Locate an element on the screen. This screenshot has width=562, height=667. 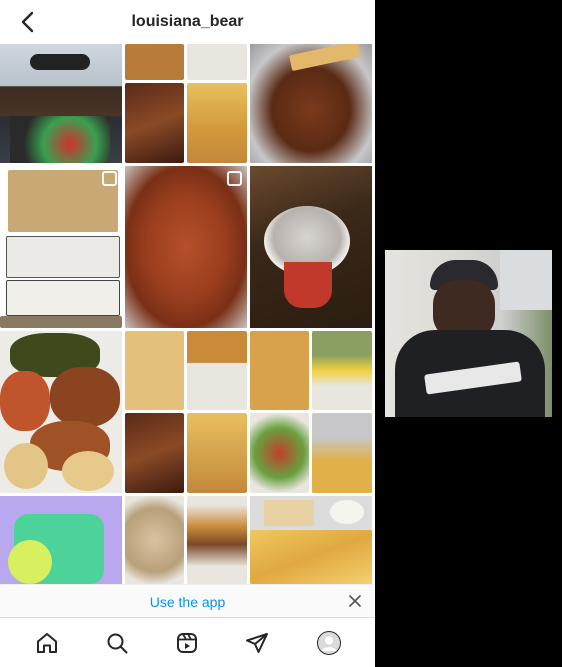
nav-profile is located at coordinates (329, 643).